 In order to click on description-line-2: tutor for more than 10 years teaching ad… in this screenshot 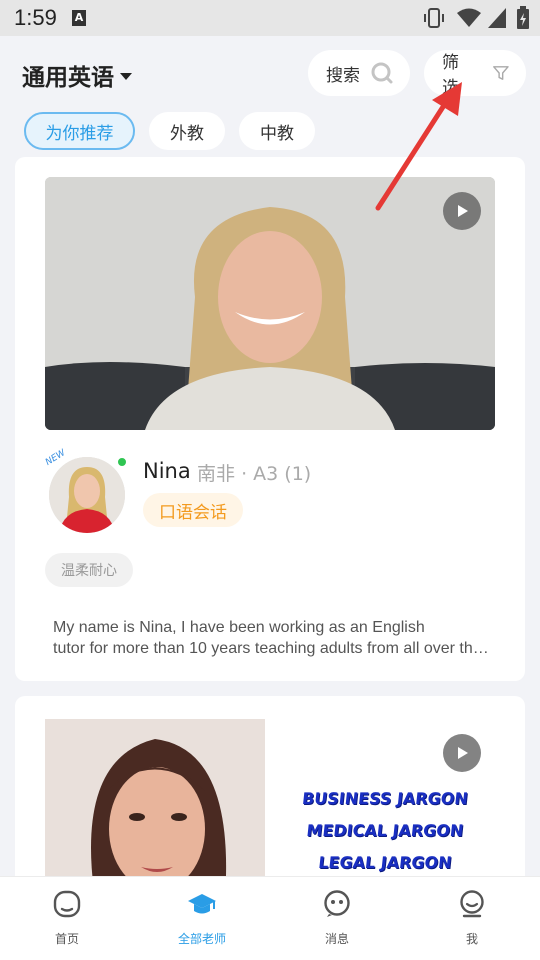, I will do `click(273, 648)`.